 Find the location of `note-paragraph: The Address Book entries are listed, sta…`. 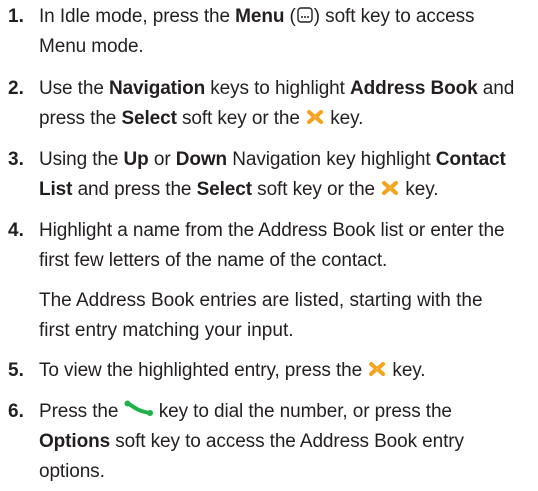

note-paragraph: The Address Book entries are listed, sta… is located at coordinates (261, 315).